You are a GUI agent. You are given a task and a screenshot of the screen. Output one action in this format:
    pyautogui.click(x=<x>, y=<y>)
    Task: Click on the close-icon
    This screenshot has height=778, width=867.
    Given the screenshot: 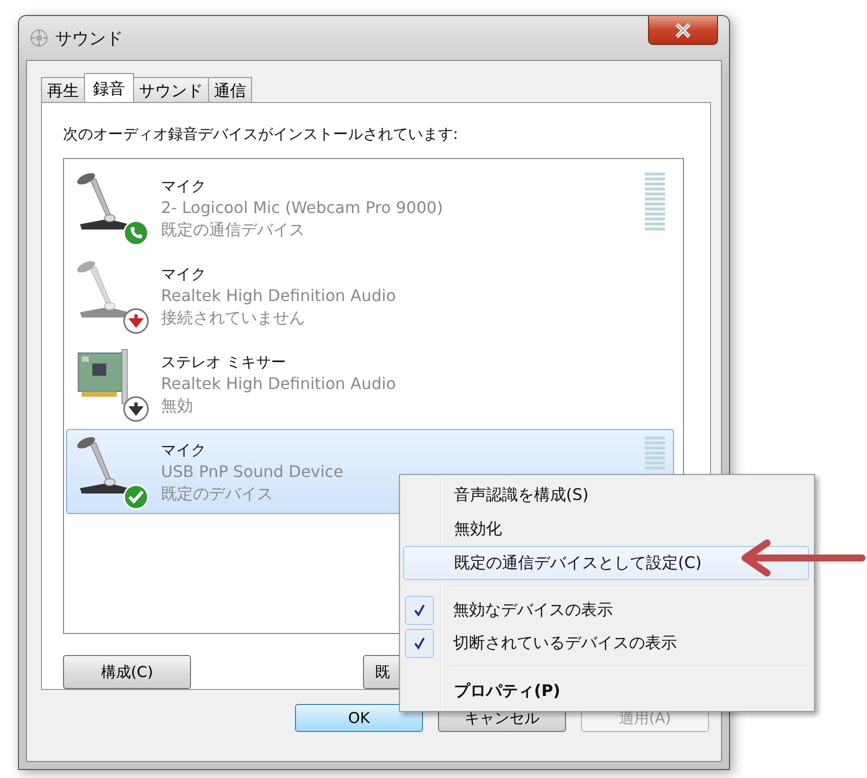 What is the action you would take?
    pyautogui.click(x=683, y=30)
    